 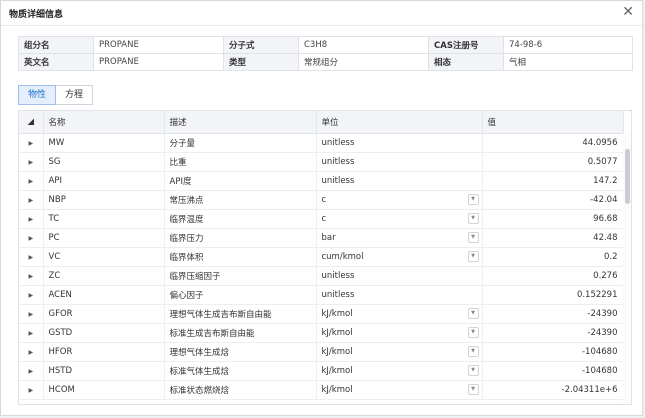 I want to click on cell-name: ZC, so click(x=104, y=276).